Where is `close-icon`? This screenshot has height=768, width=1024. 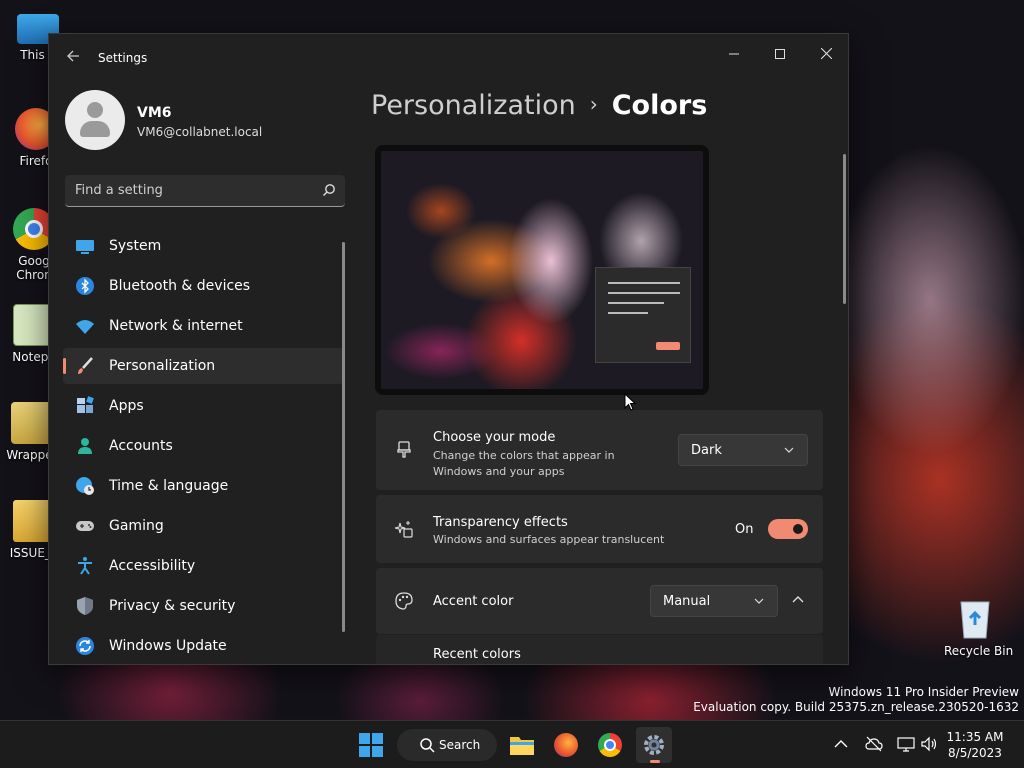 close-icon is located at coordinates (826, 53).